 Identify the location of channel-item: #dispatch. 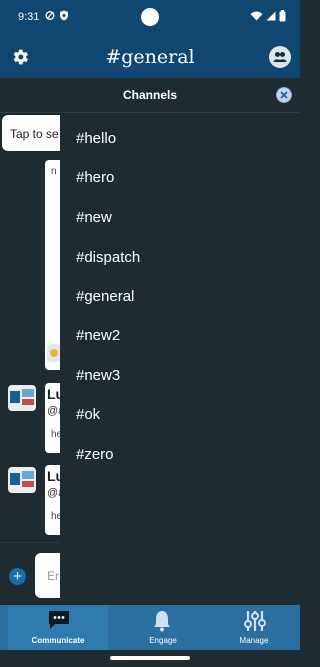
(108, 257).